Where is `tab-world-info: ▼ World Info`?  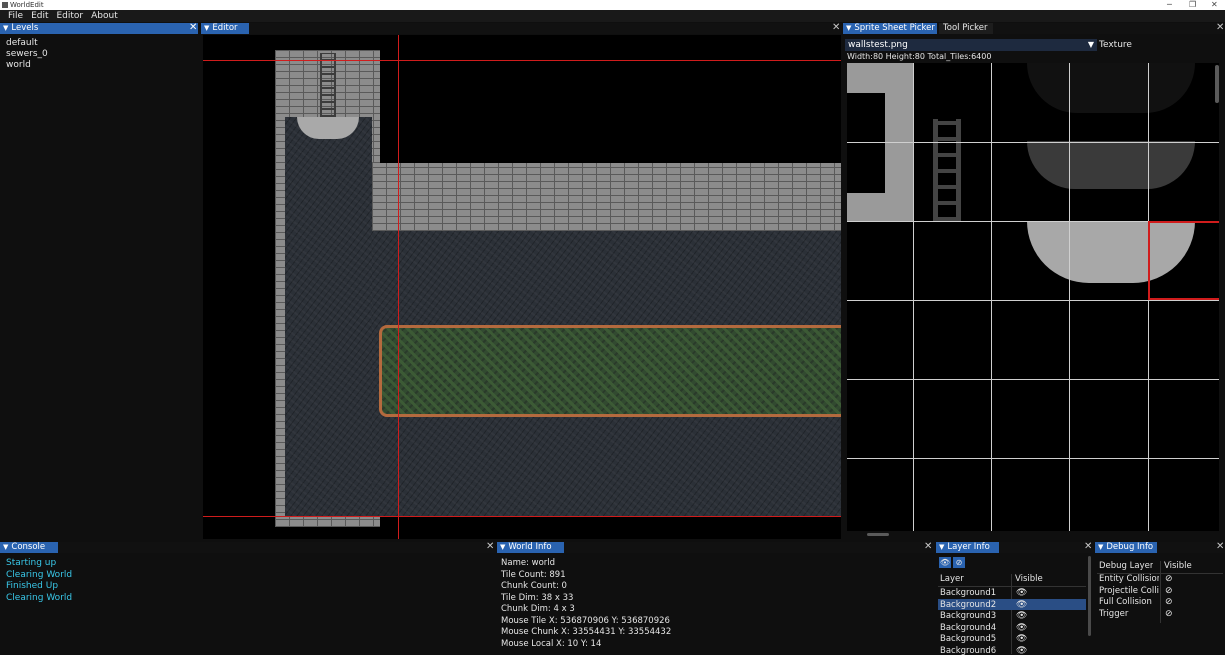 tab-world-info: ▼ World Info is located at coordinates (530, 547).